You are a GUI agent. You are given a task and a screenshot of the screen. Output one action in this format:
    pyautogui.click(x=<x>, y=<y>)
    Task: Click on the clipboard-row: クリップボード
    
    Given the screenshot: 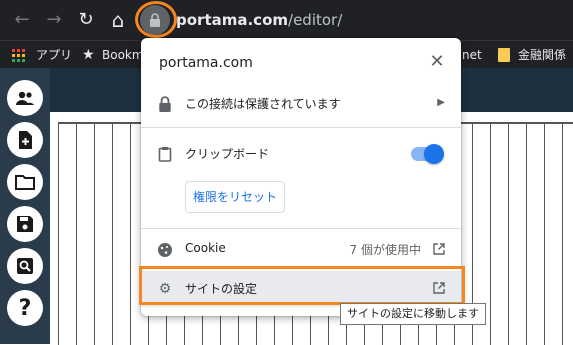 What is the action you would take?
    pyautogui.click(x=301, y=154)
    